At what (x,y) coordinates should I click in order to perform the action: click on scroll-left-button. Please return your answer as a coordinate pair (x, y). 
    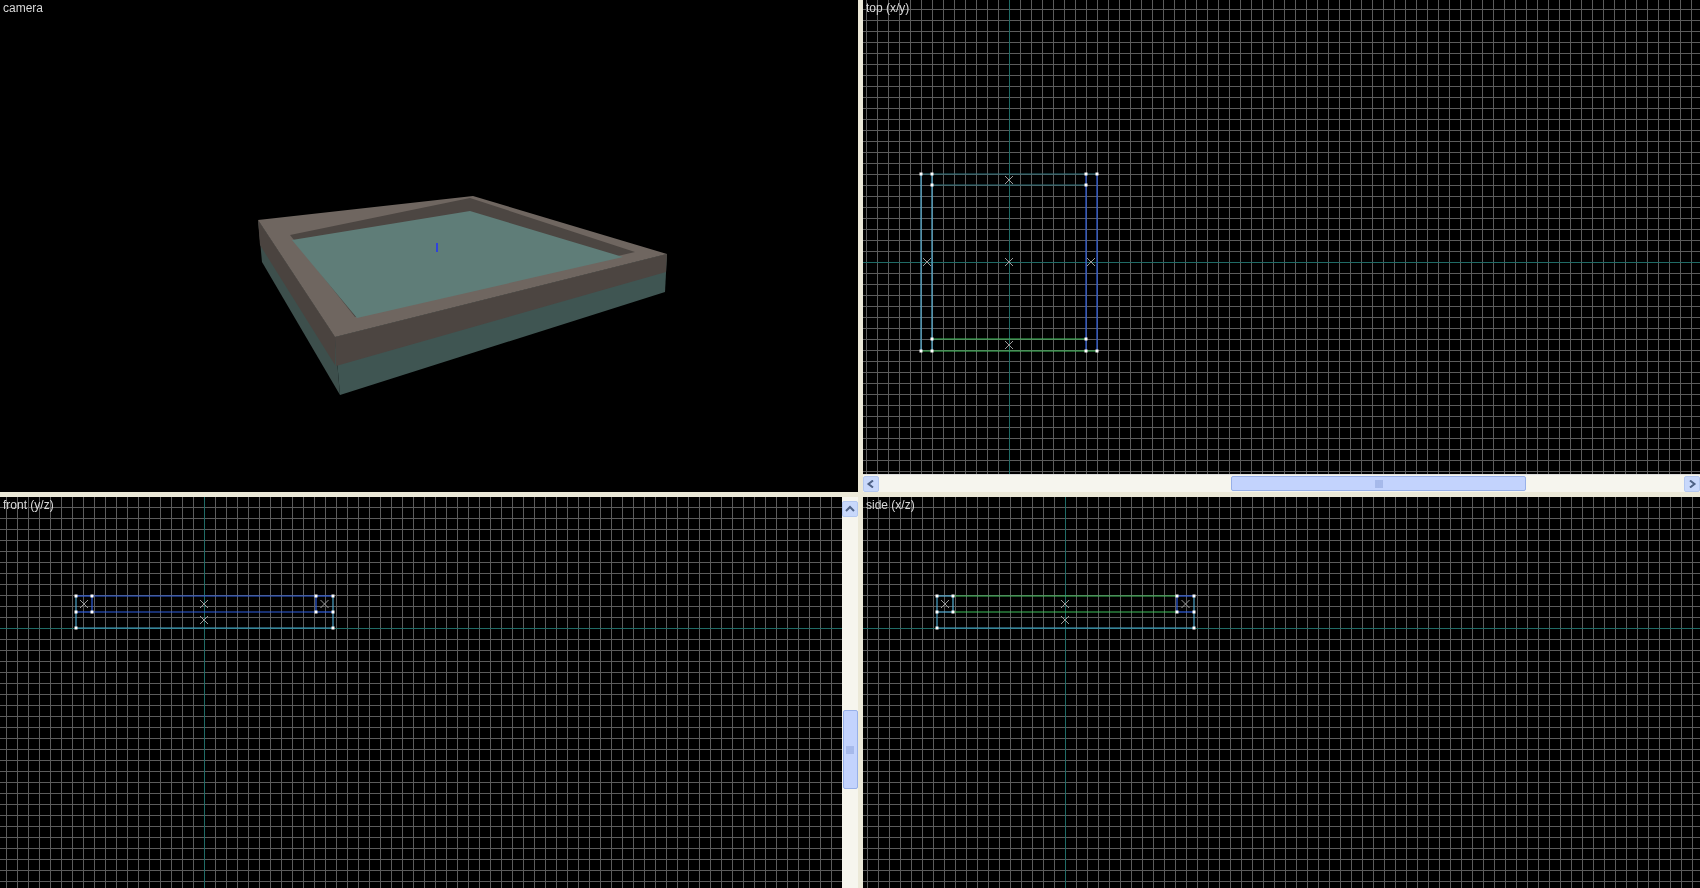
    Looking at the image, I should click on (871, 483).